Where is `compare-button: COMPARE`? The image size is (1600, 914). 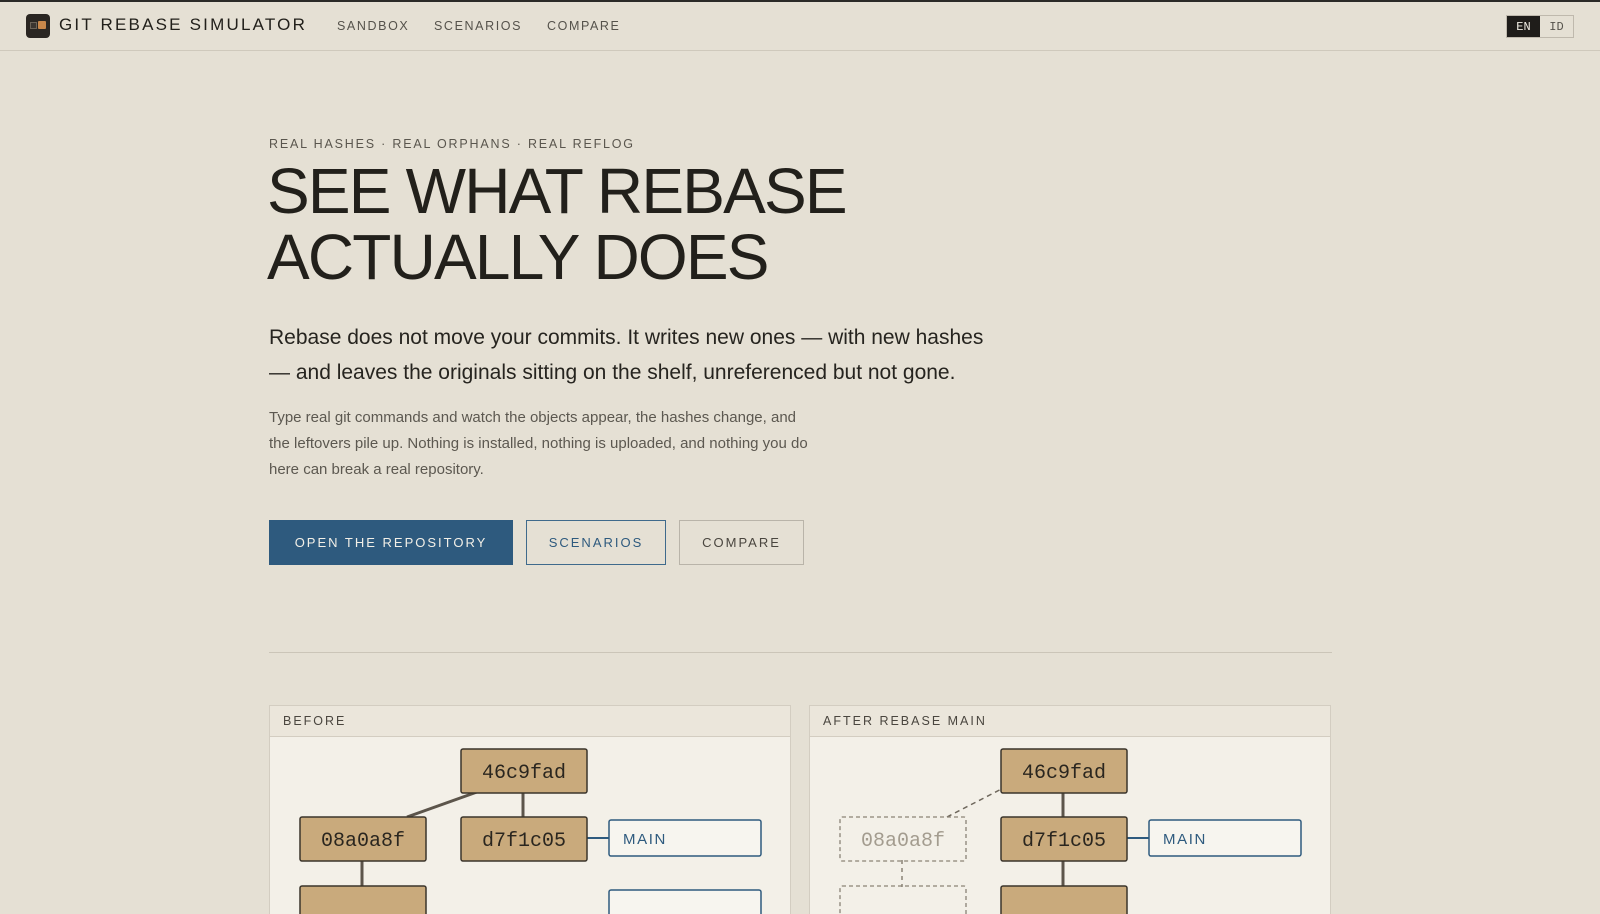 compare-button: COMPARE is located at coordinates (741, 542).